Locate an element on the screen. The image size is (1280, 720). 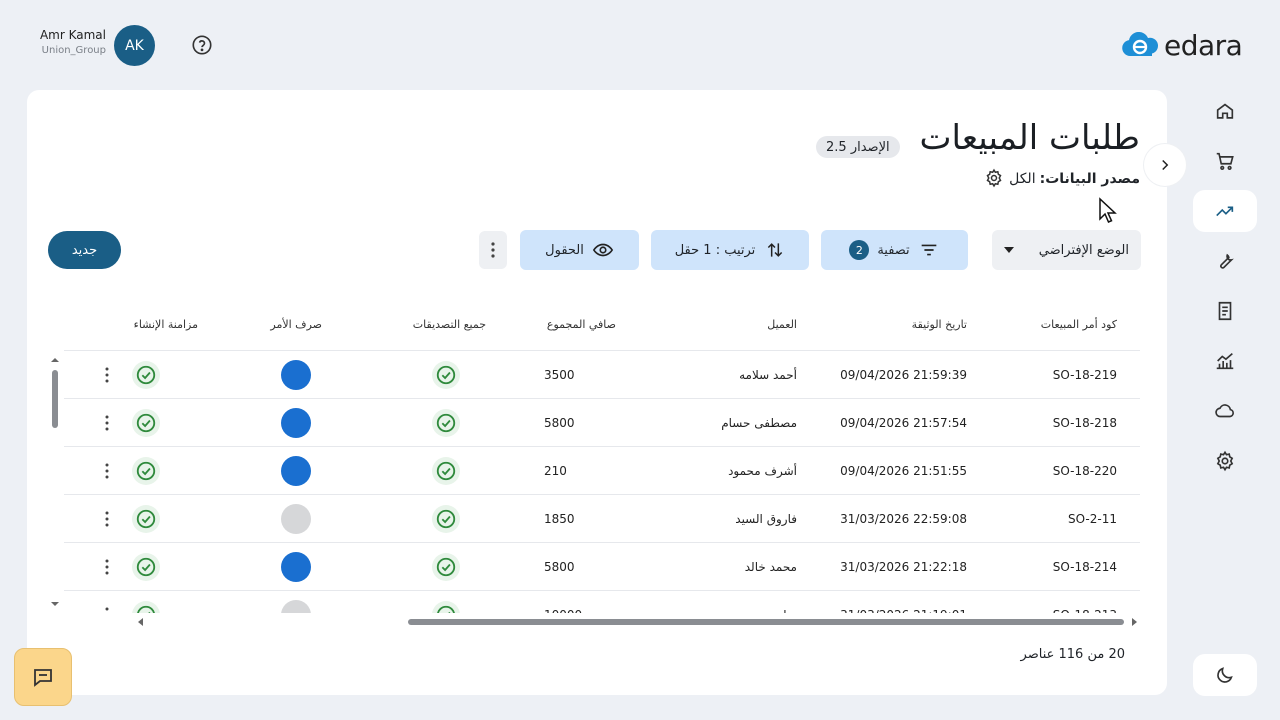
chat-icon is located at coordinates (43, 678).